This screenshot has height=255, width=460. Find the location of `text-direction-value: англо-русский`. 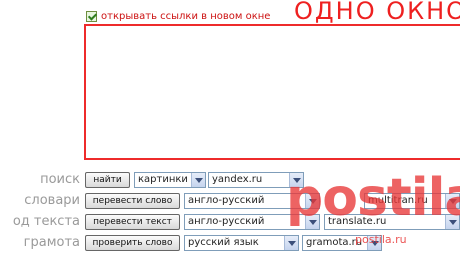

text-direction-value: англо-русский is located at coordinates (226, 221).